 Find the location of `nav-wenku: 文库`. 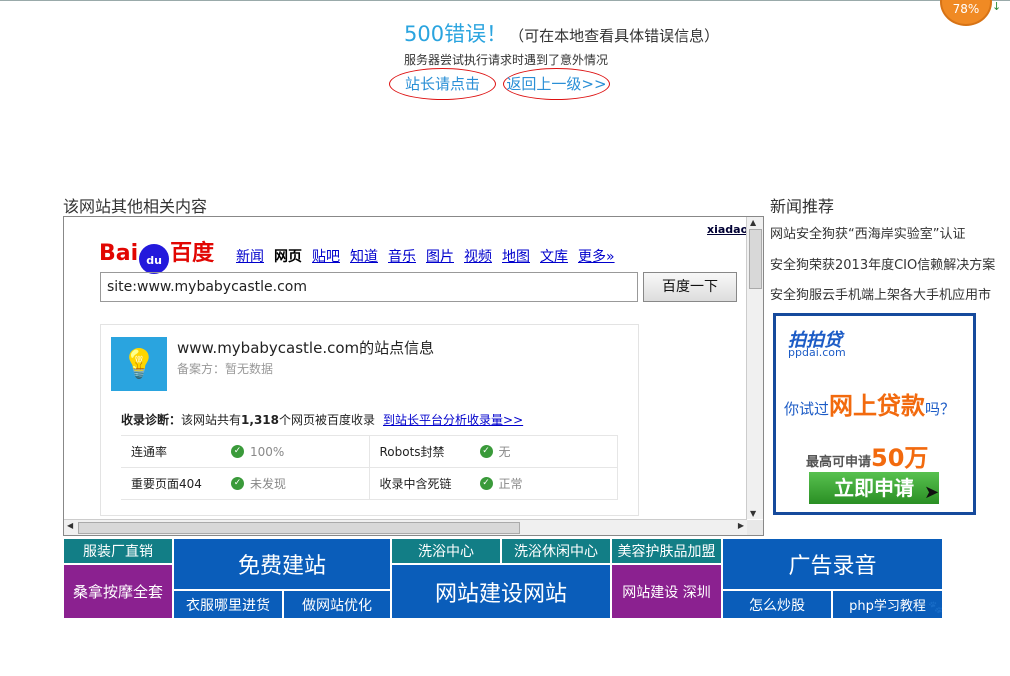

nav-wenku: 文库 is located at coordinates (554, 257).